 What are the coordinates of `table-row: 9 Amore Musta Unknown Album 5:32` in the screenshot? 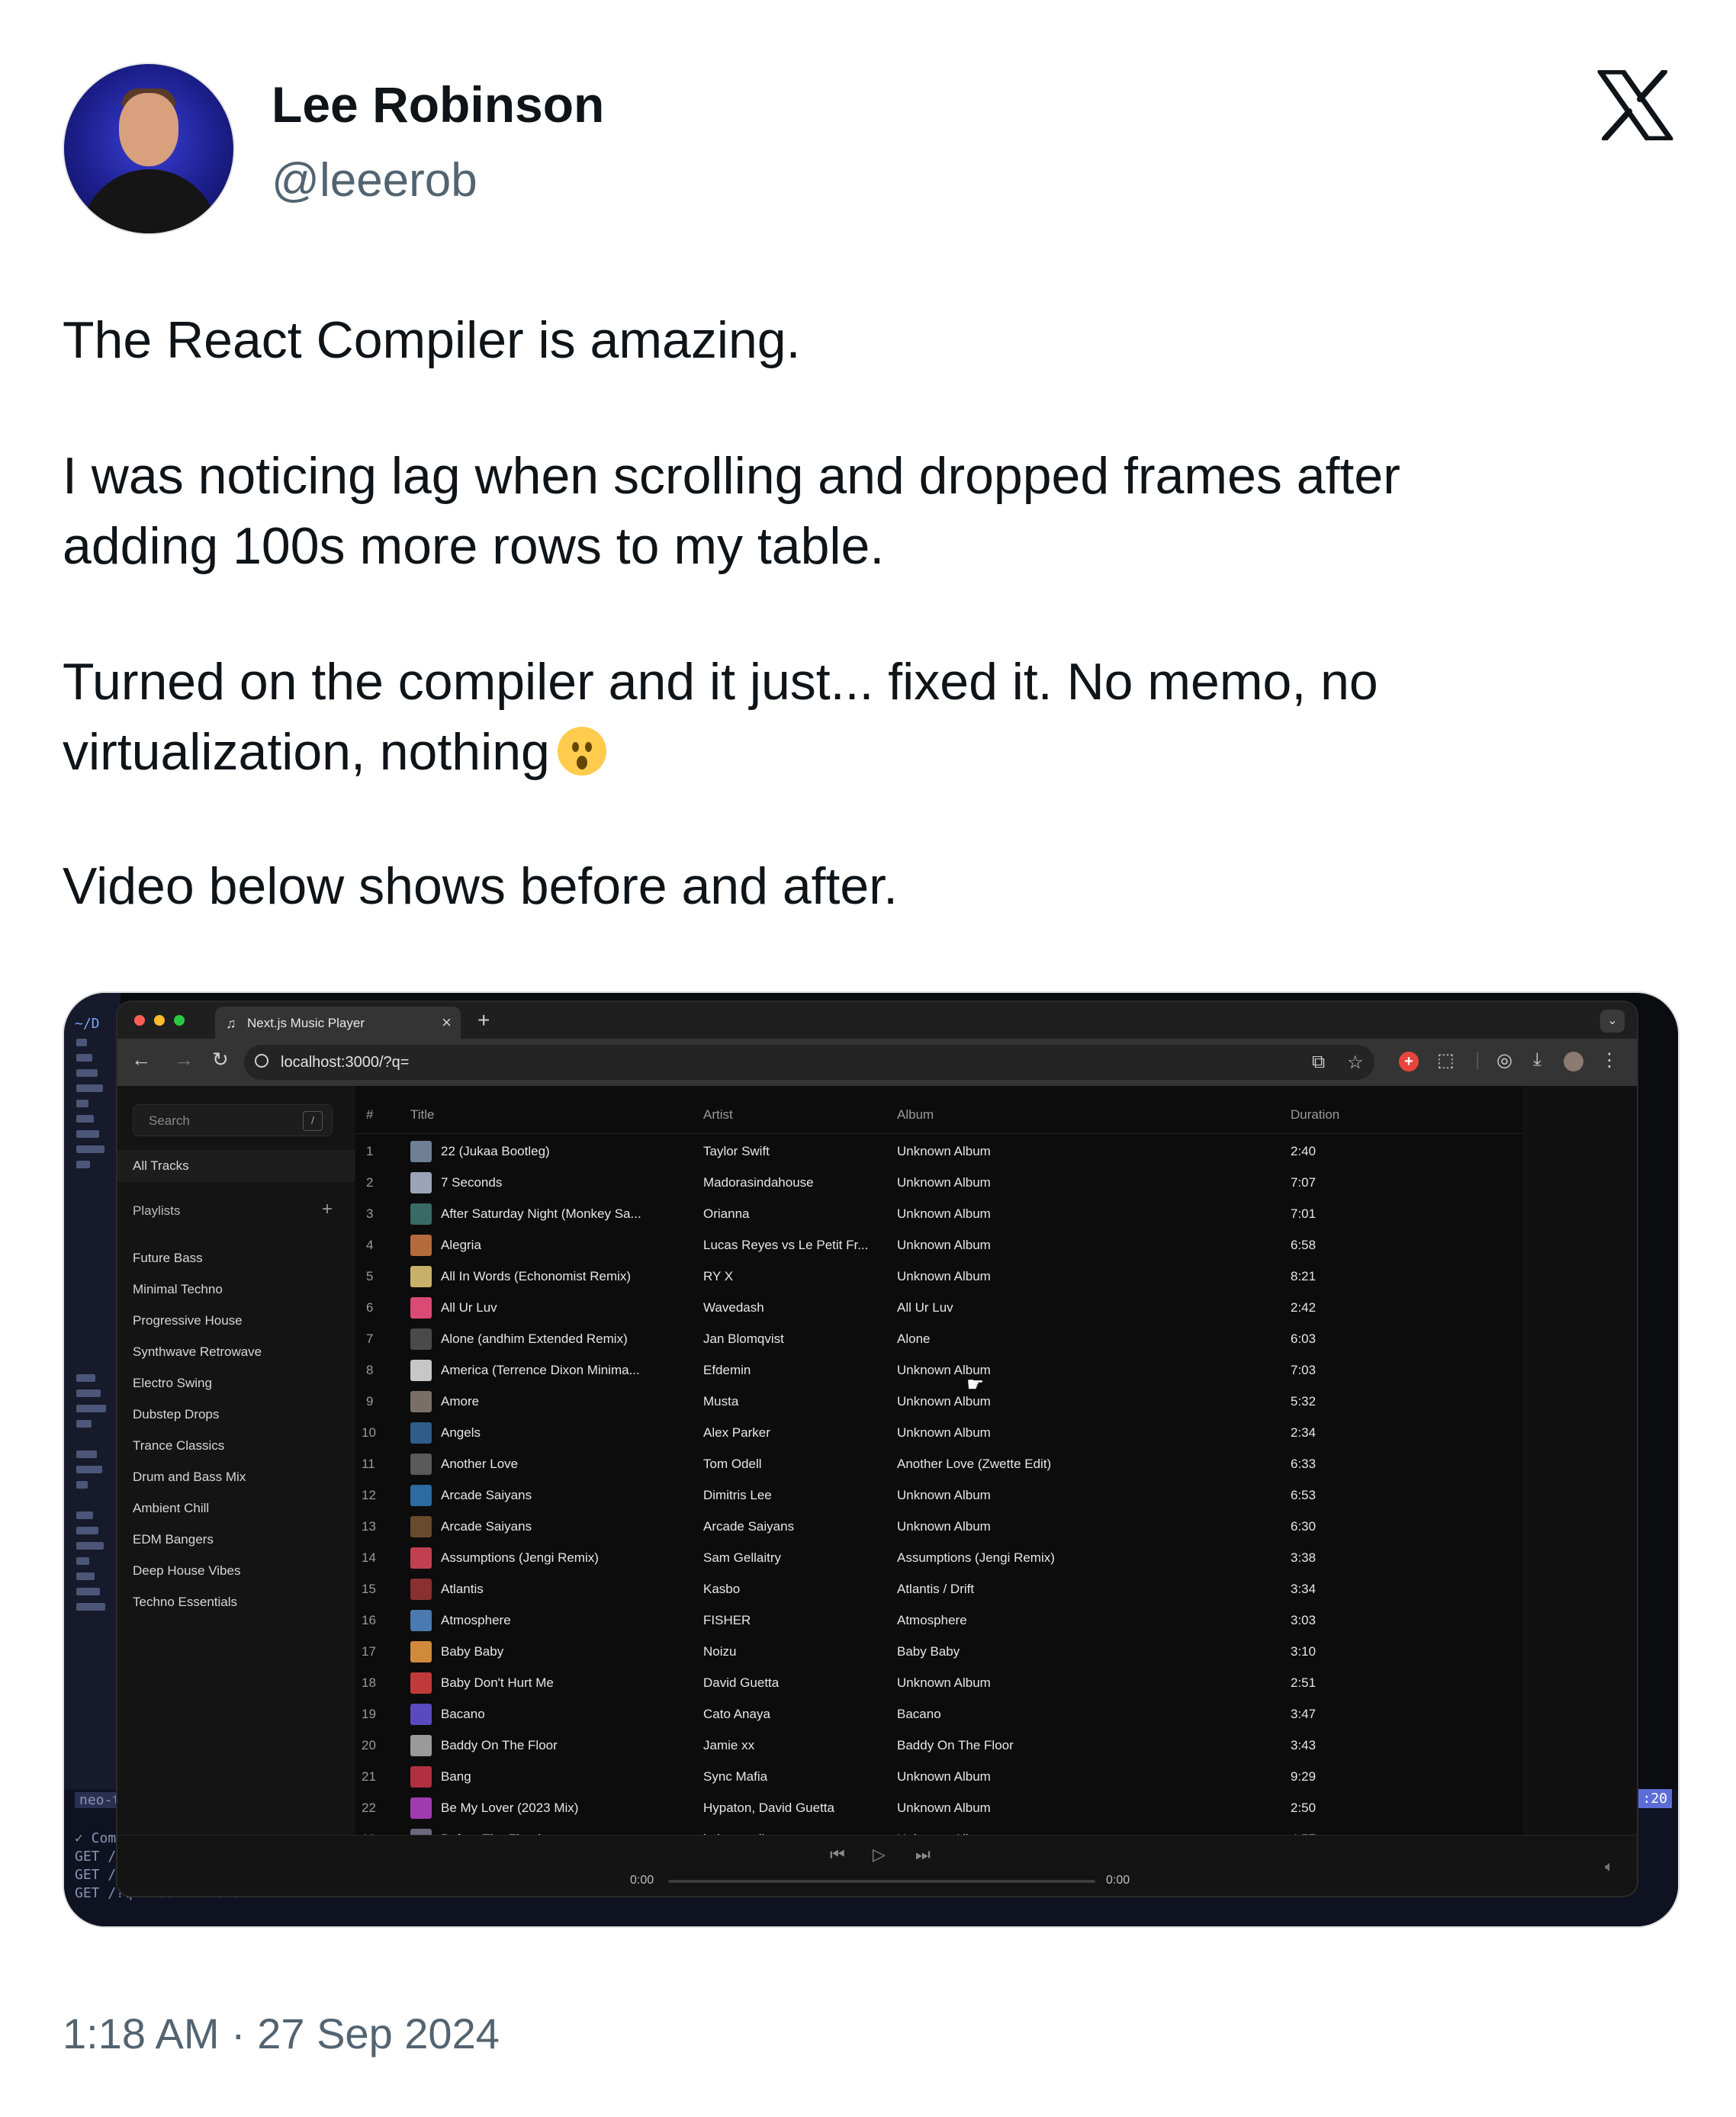 It's located at (938, 1401).